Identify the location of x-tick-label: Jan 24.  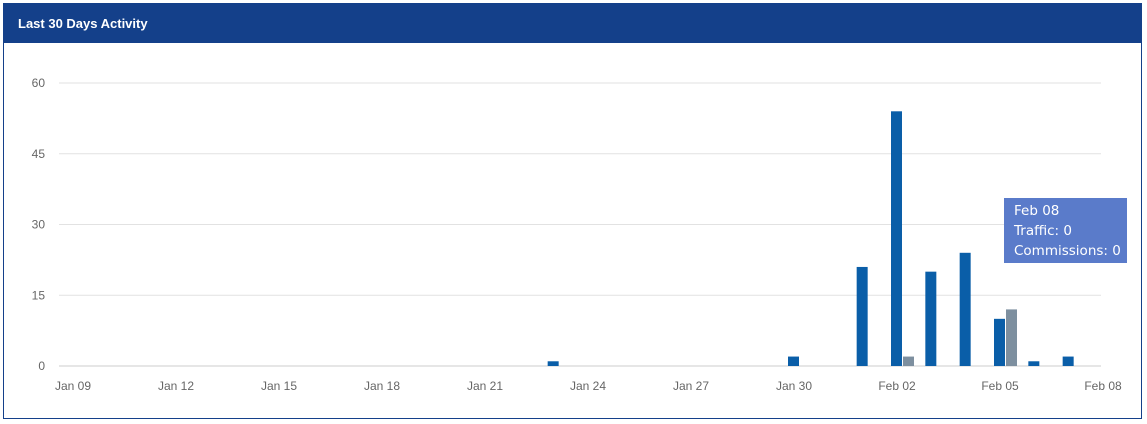
(588, 386).